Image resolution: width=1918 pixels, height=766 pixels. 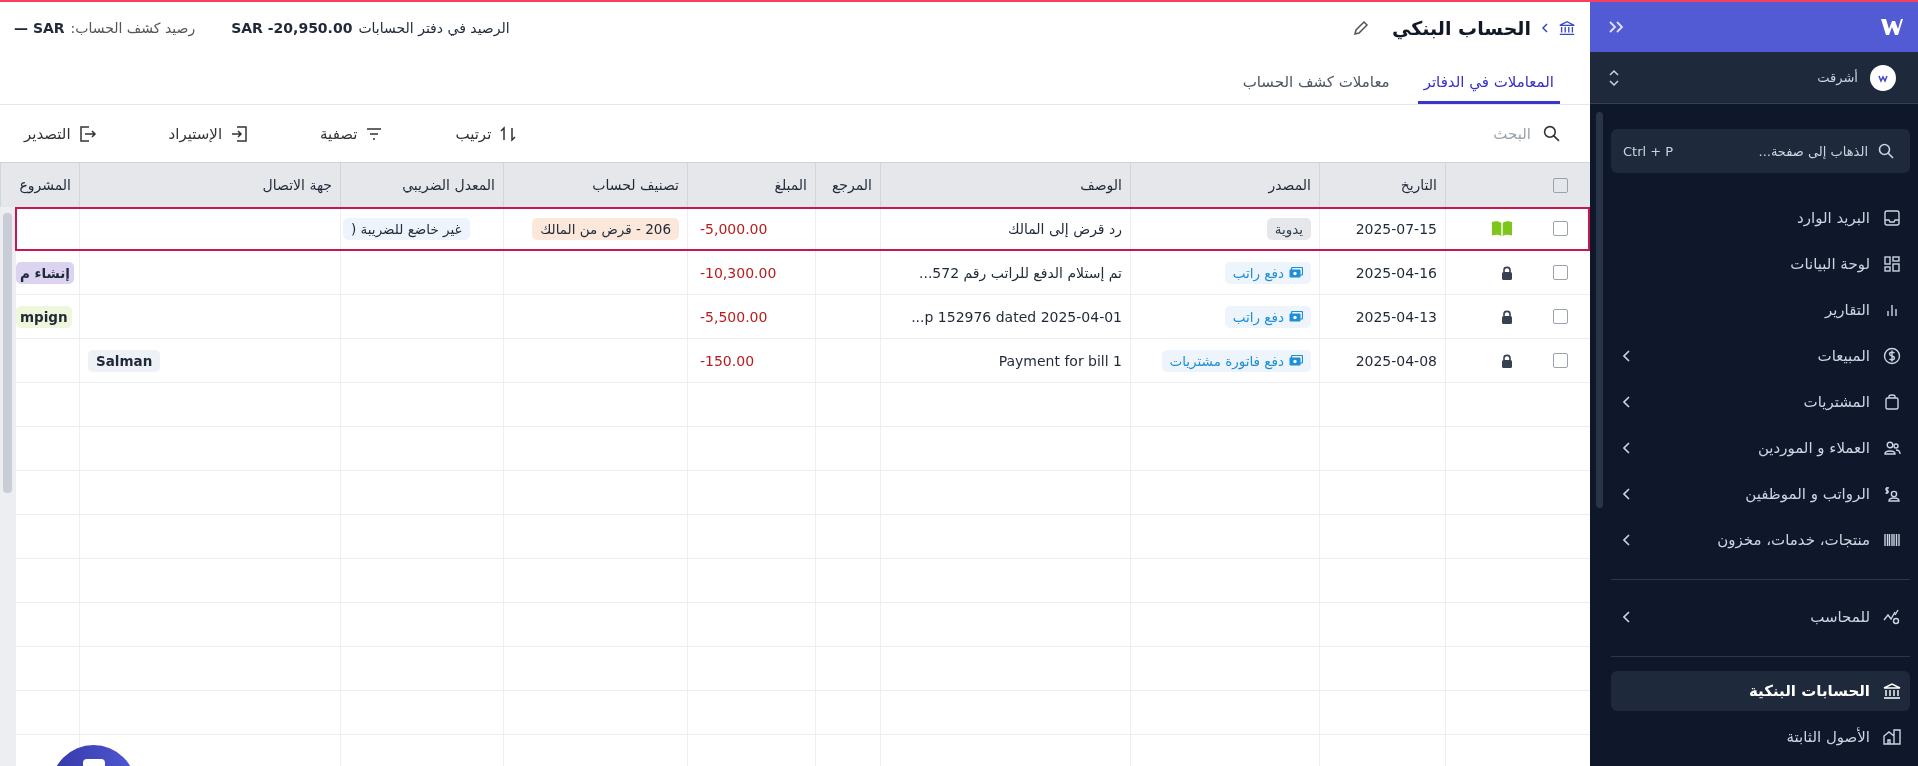 What do you see at coordinates (1648, 151) in the screenshot?
I see `shortcut-hint: Ctrl + P` at bounding box center [1648, 151].